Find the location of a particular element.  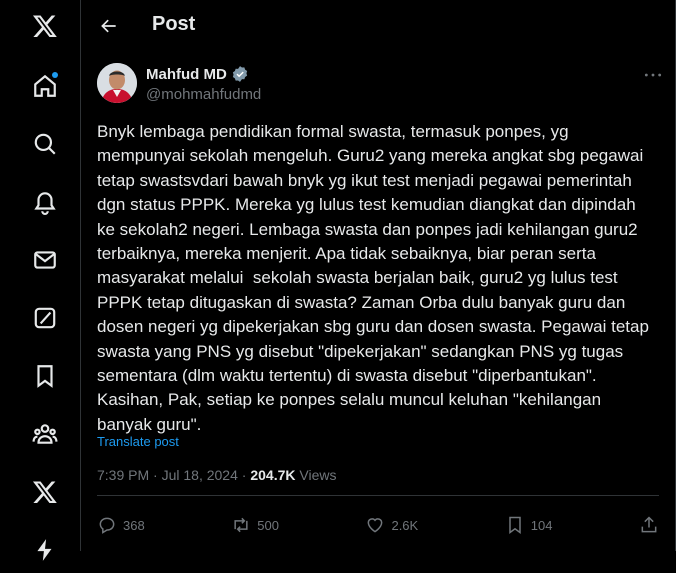

page-title: Post is located at coordinates (174, 24).